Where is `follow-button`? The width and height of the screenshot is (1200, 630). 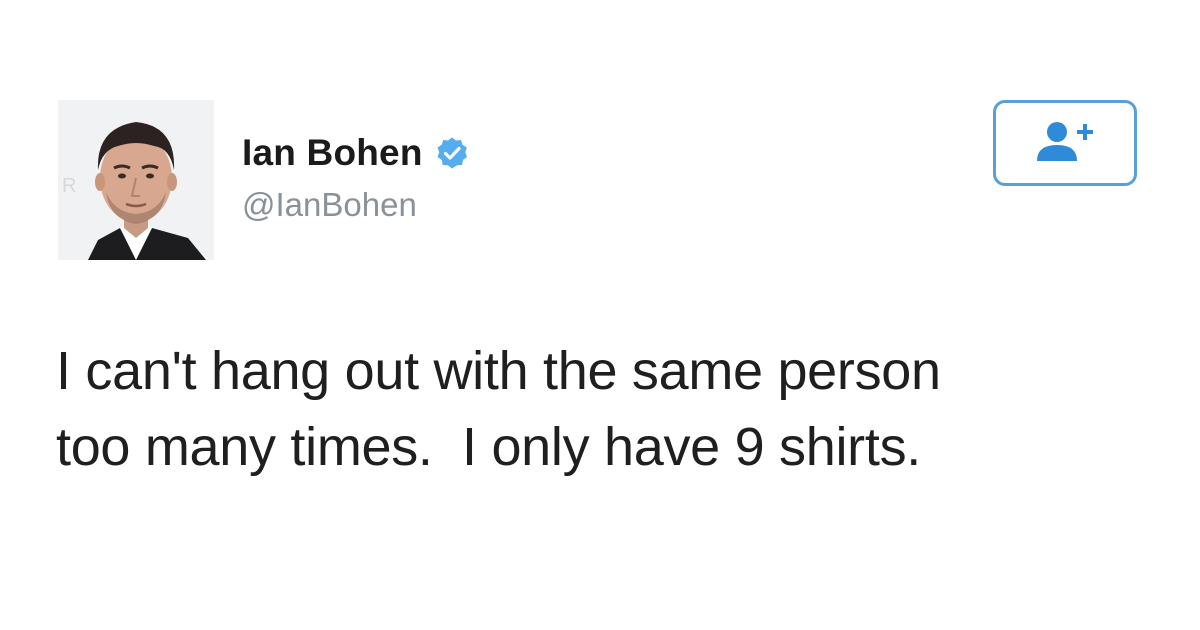
follow-button is located at coordinates (1065, 143).